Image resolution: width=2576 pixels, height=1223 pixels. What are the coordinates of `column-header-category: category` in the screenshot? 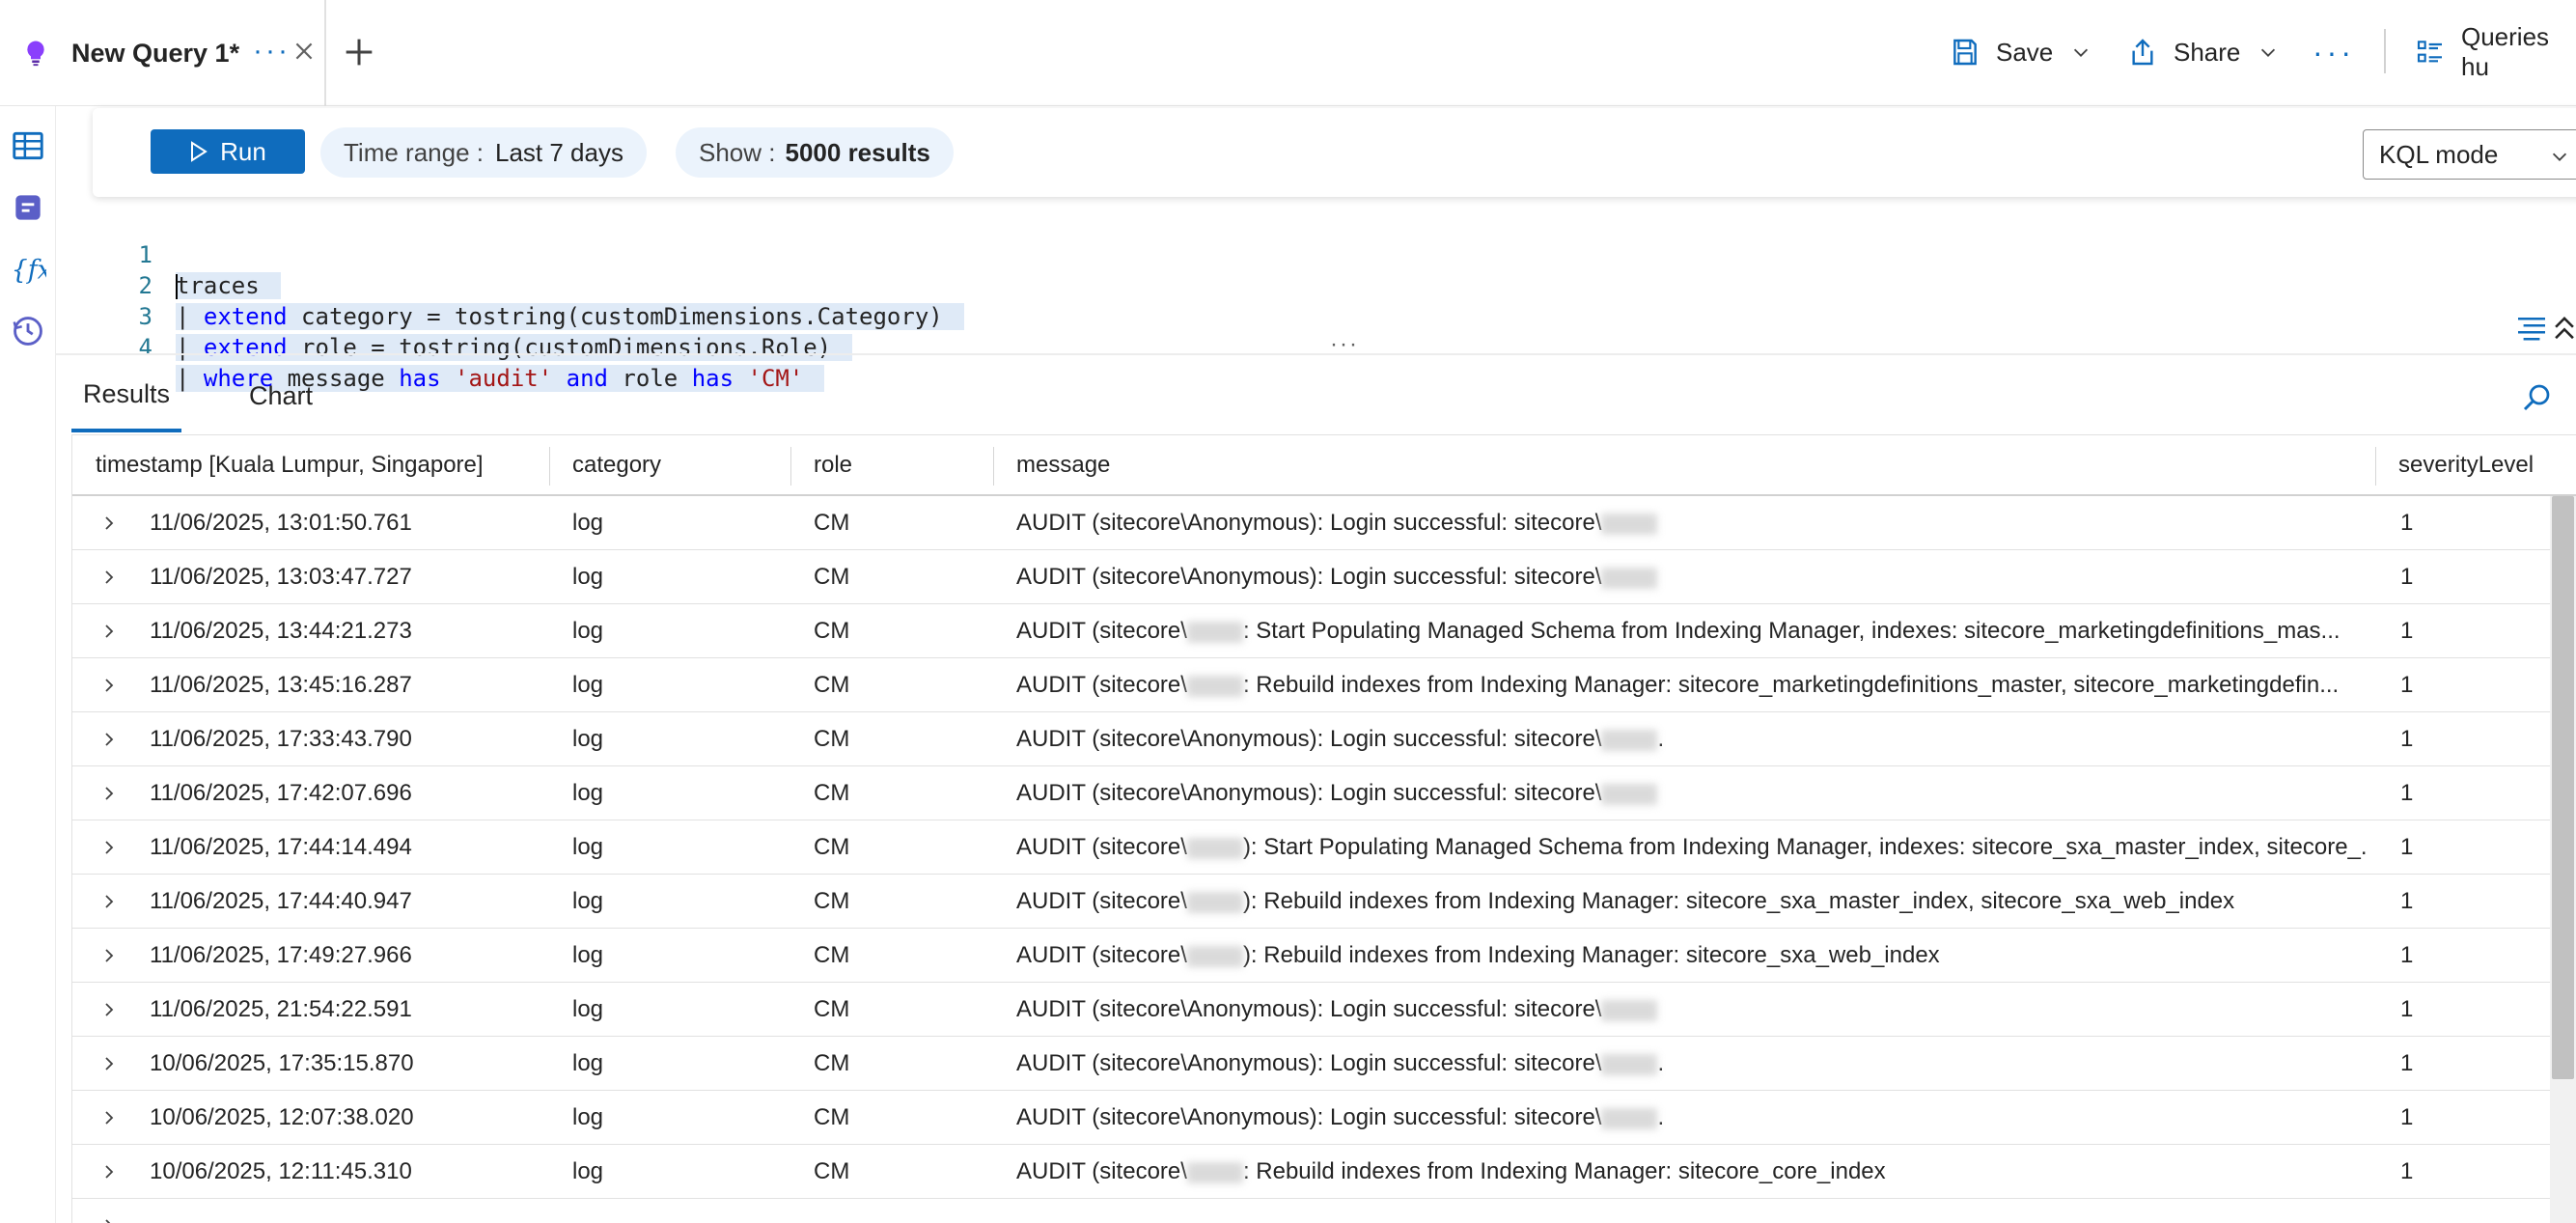 It's located at (616, 465).